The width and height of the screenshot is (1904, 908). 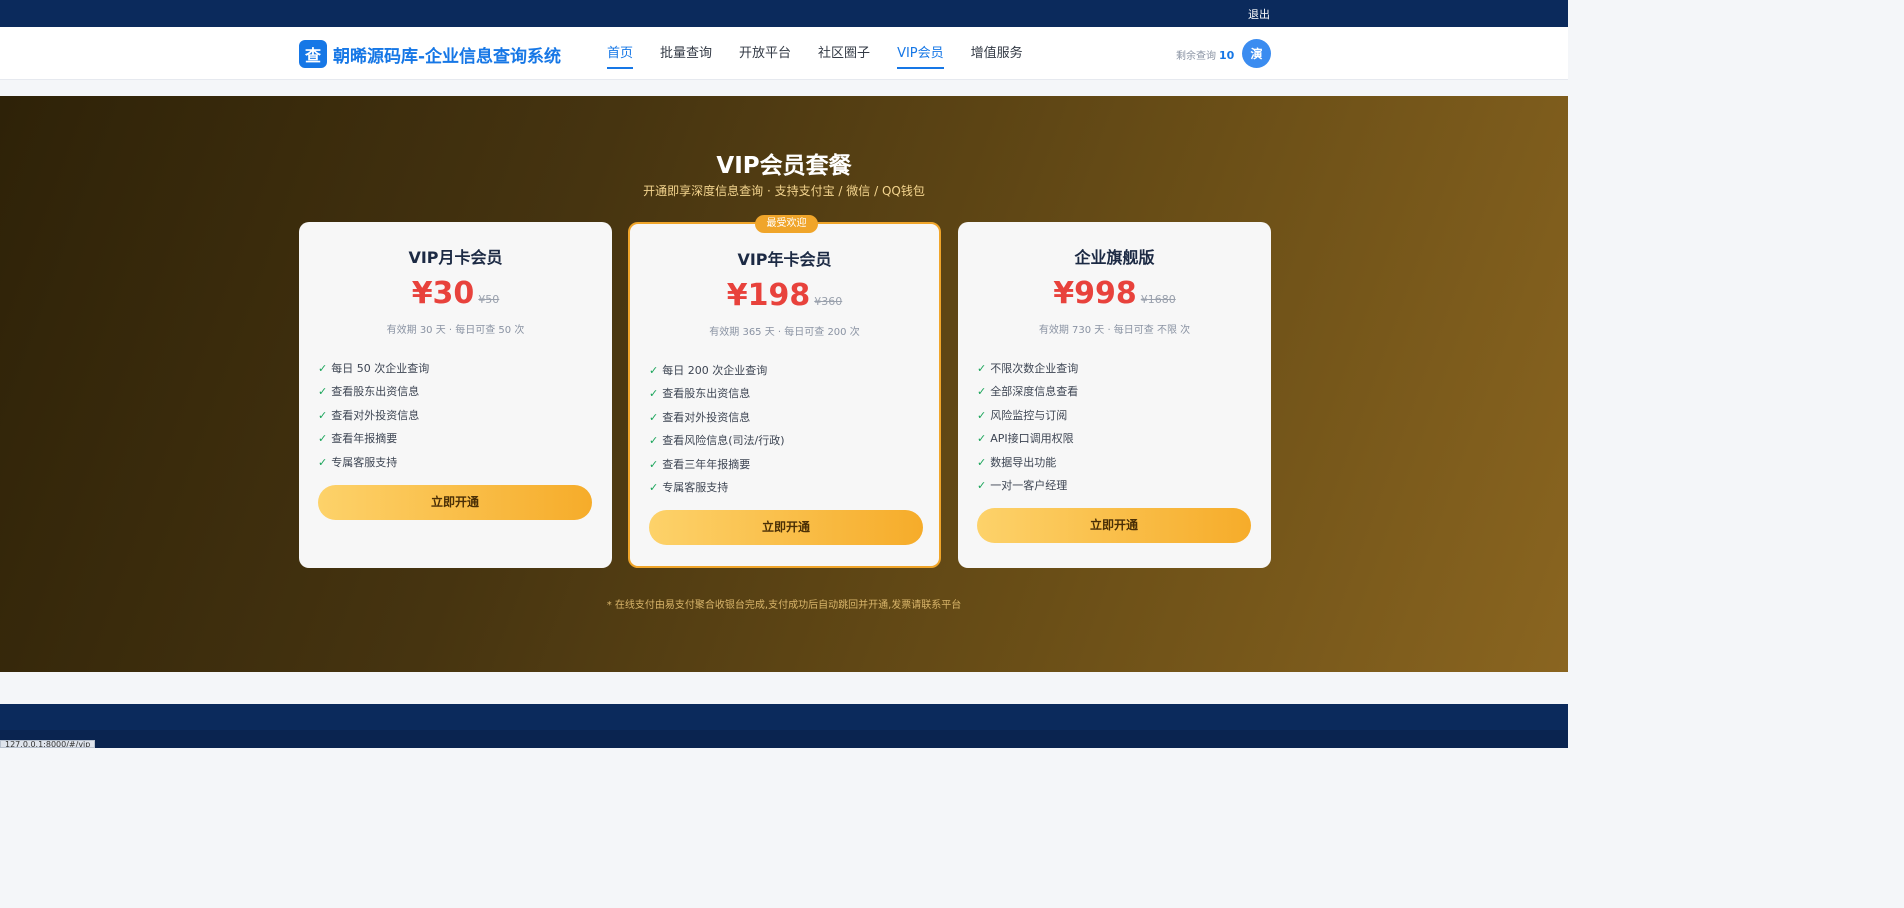 I want to click on nav-item-home: 首页, so click(x=620, y=53).